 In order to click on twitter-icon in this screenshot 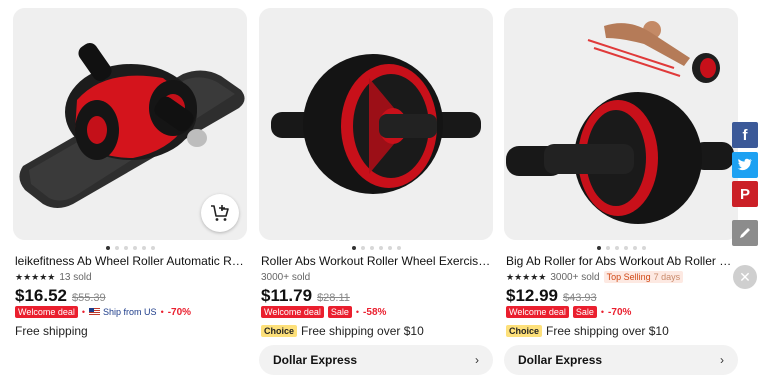, I will do `click(744, 164)`.